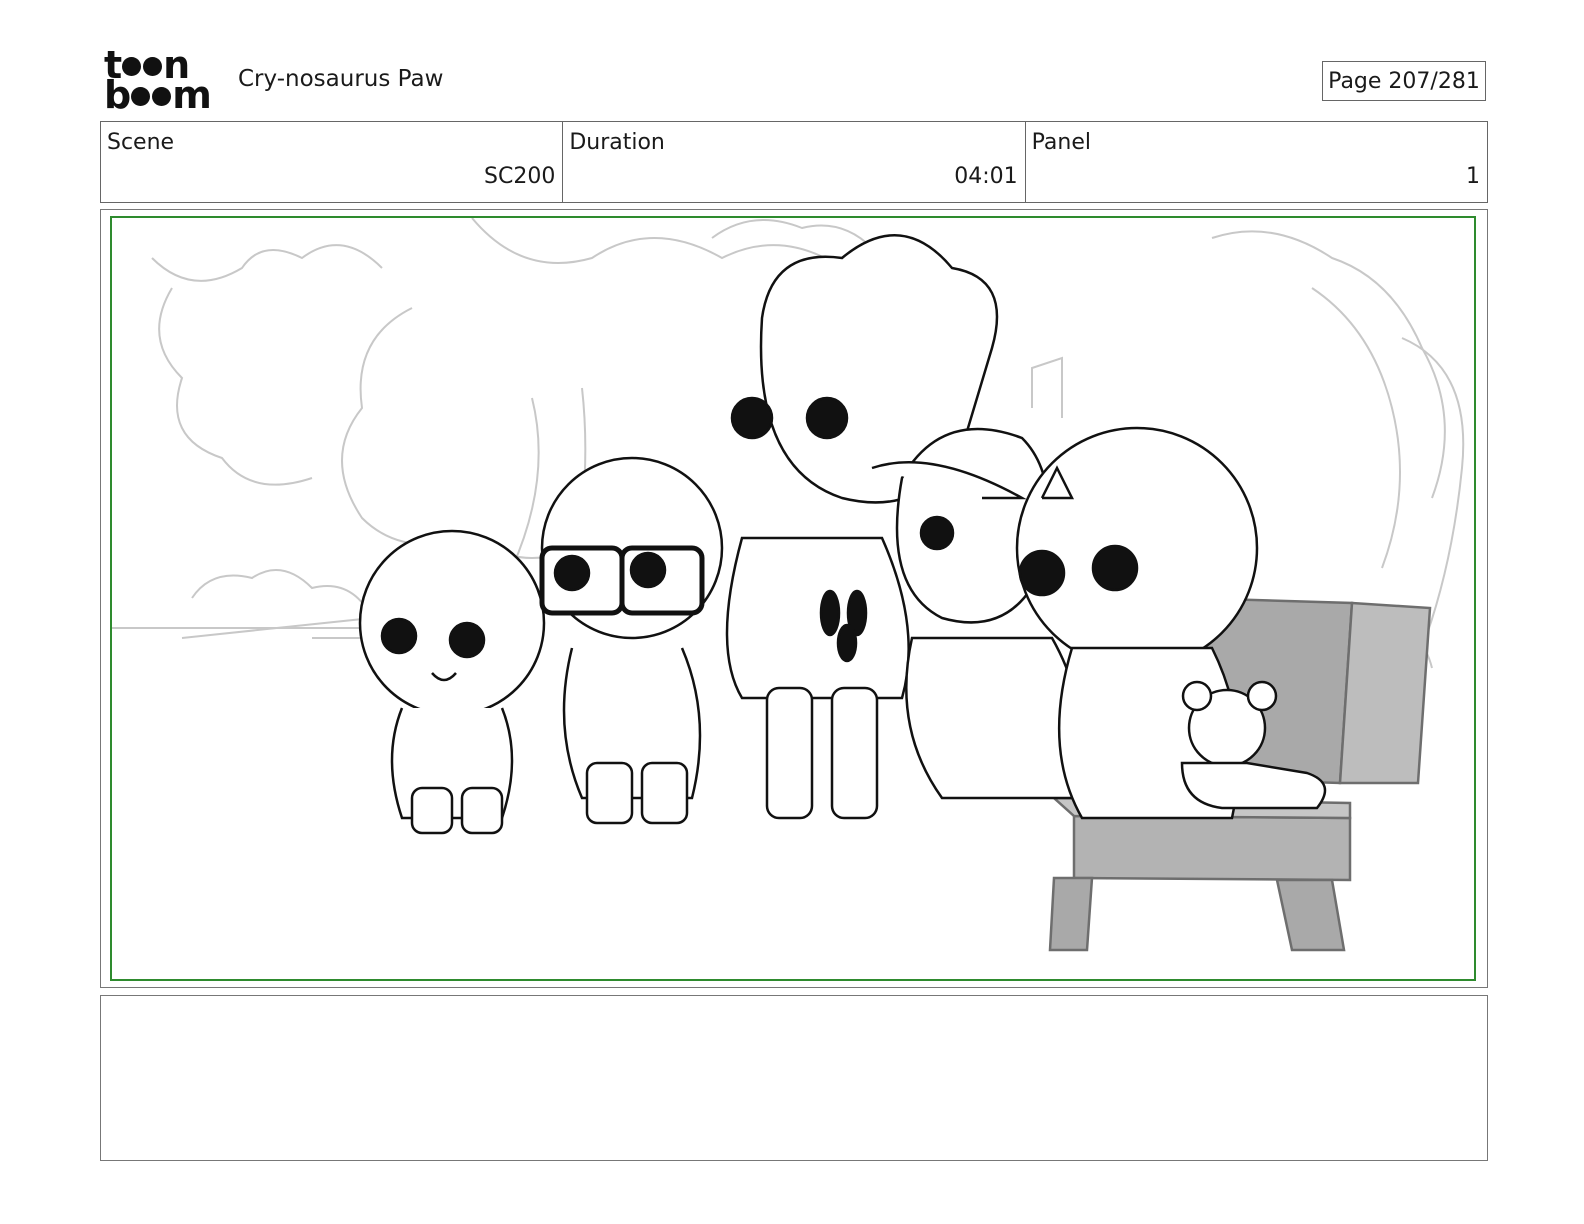 This screenshot has width=1584, height=1224. Describe the element at coordinates (1404, 81) in the screenshot. I see `page-indicator: Page 207/281` at that location.